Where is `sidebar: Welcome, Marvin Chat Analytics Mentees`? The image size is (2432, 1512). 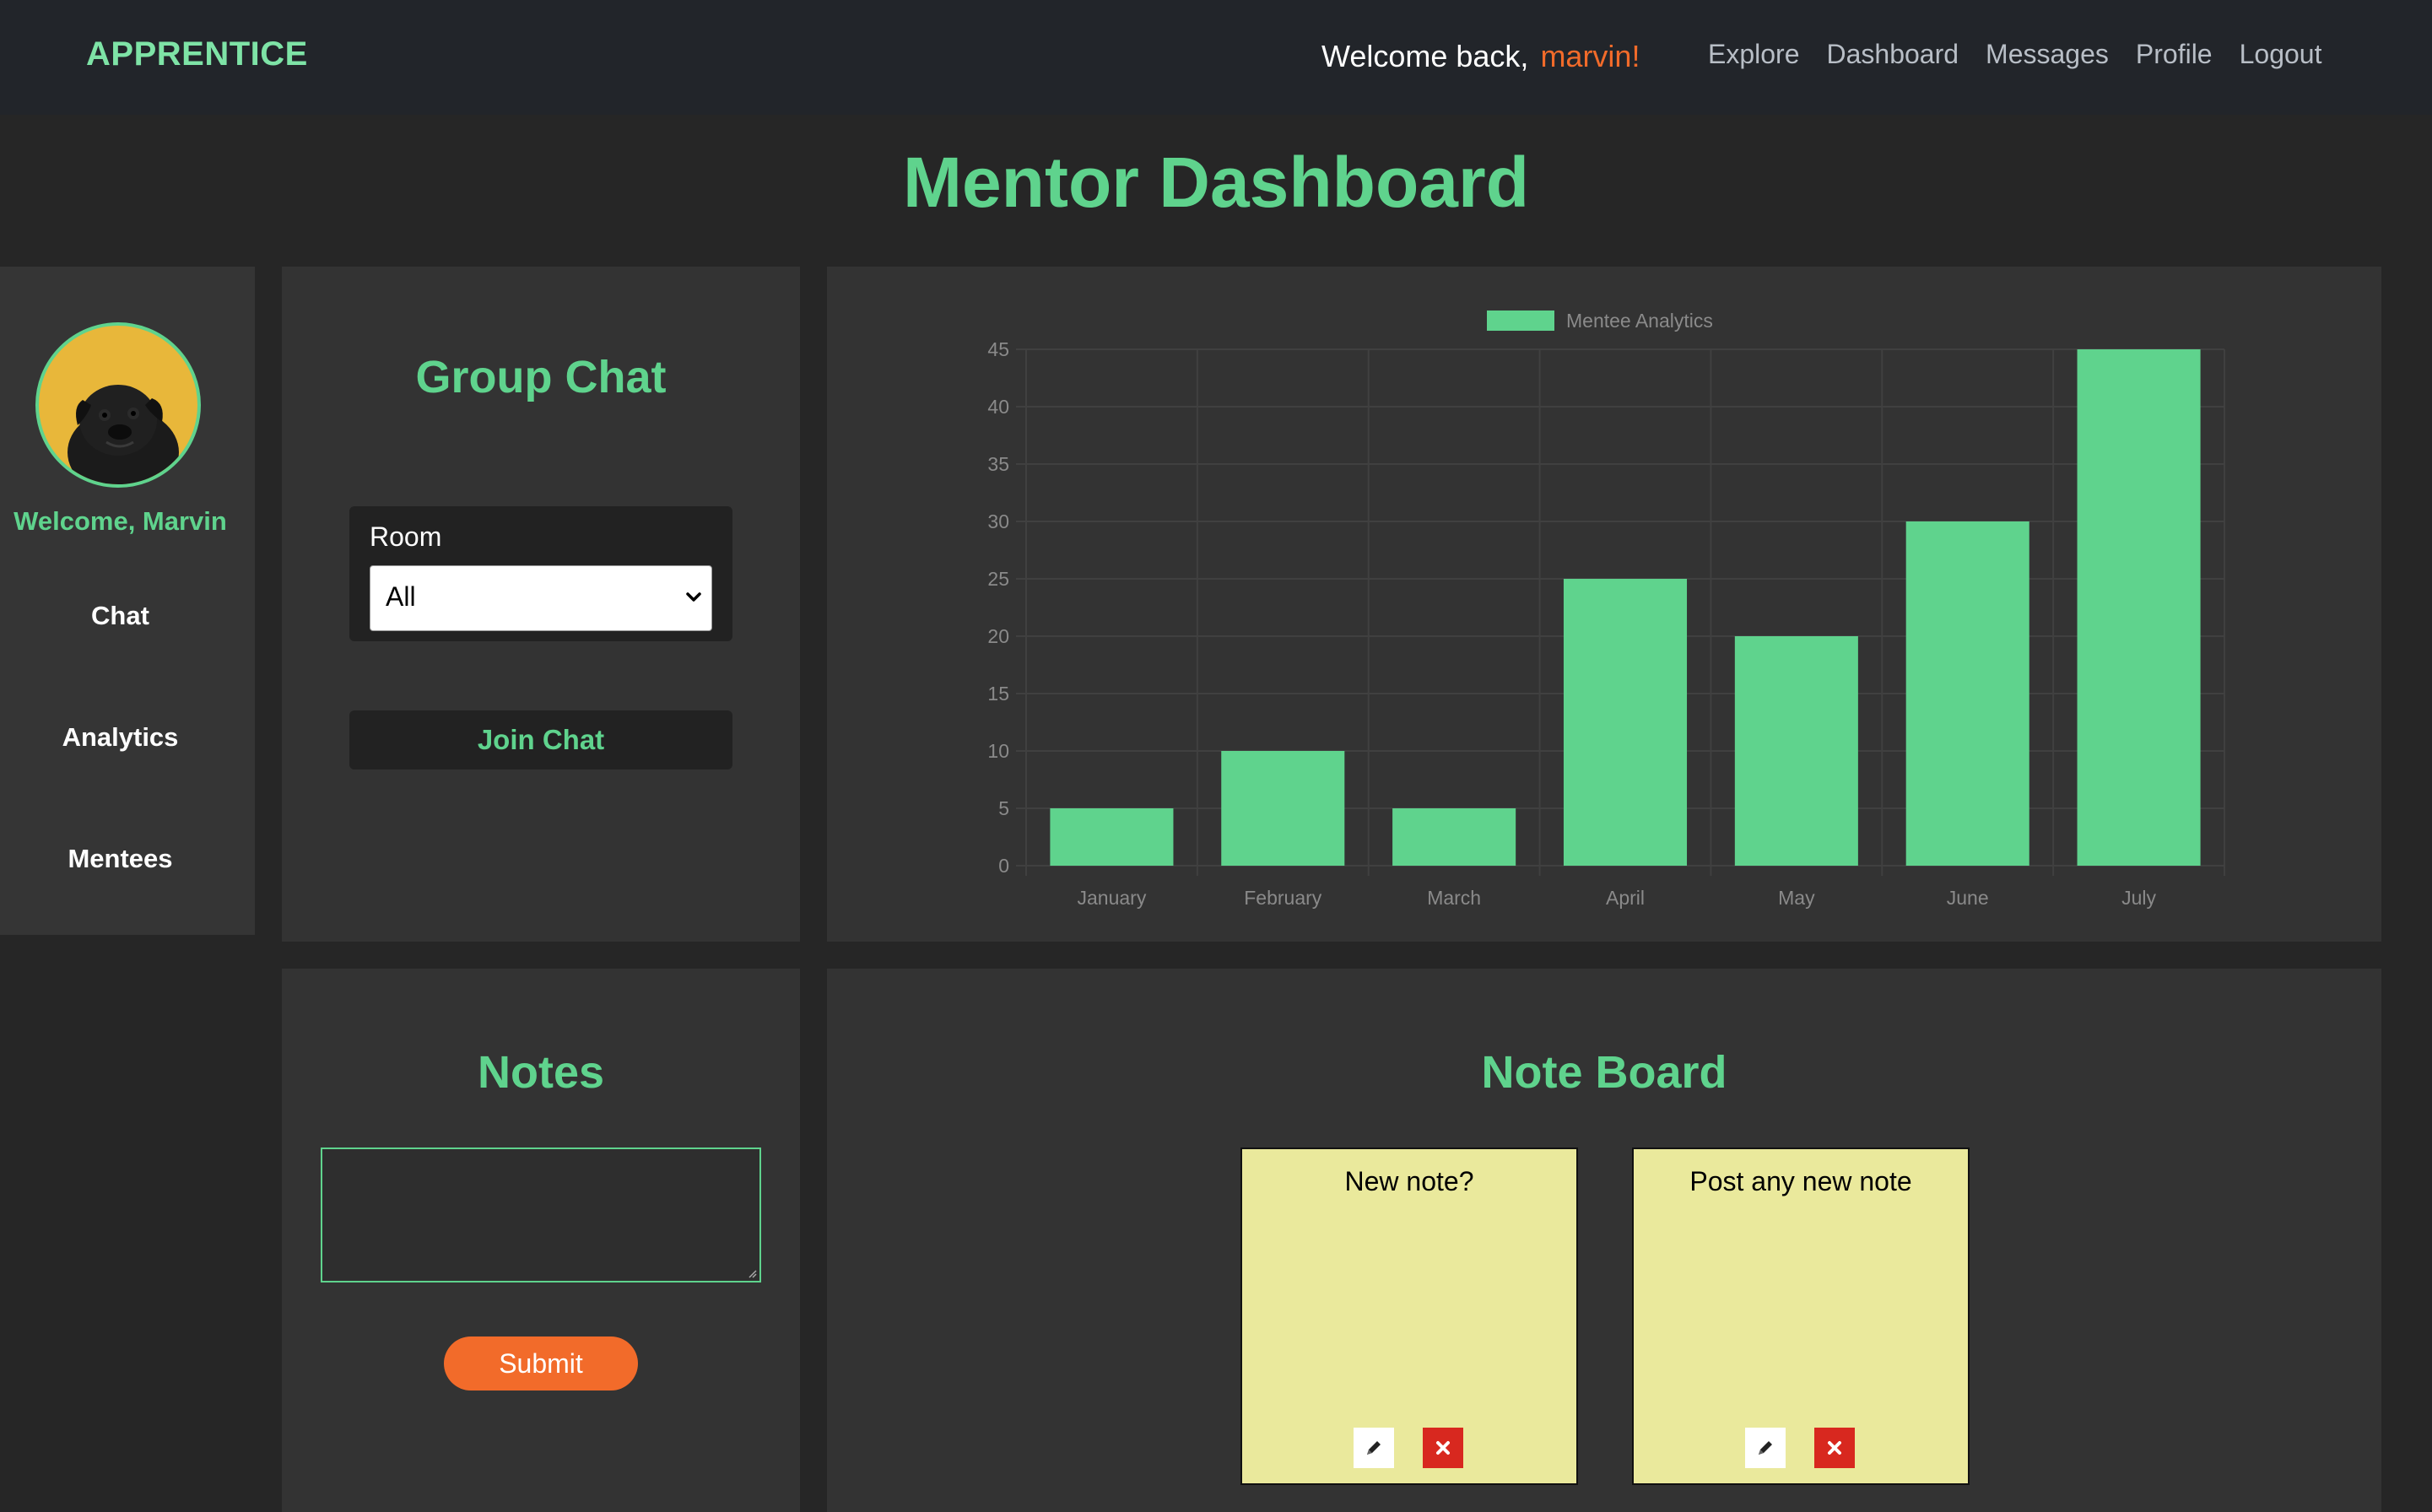 sidebar: Welcome, Marvin Chat Analytics Mentees is located at coordinates (127, 601).